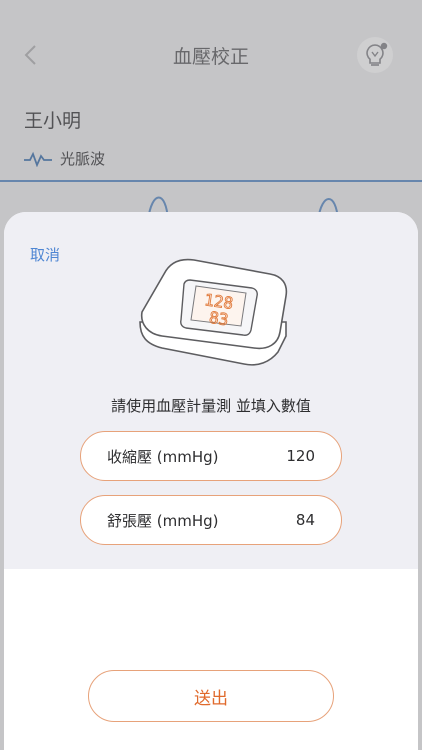  Describe the element at coordinates (45, 254) in the screenshot. I see `cancel-button: 取消` at that location.